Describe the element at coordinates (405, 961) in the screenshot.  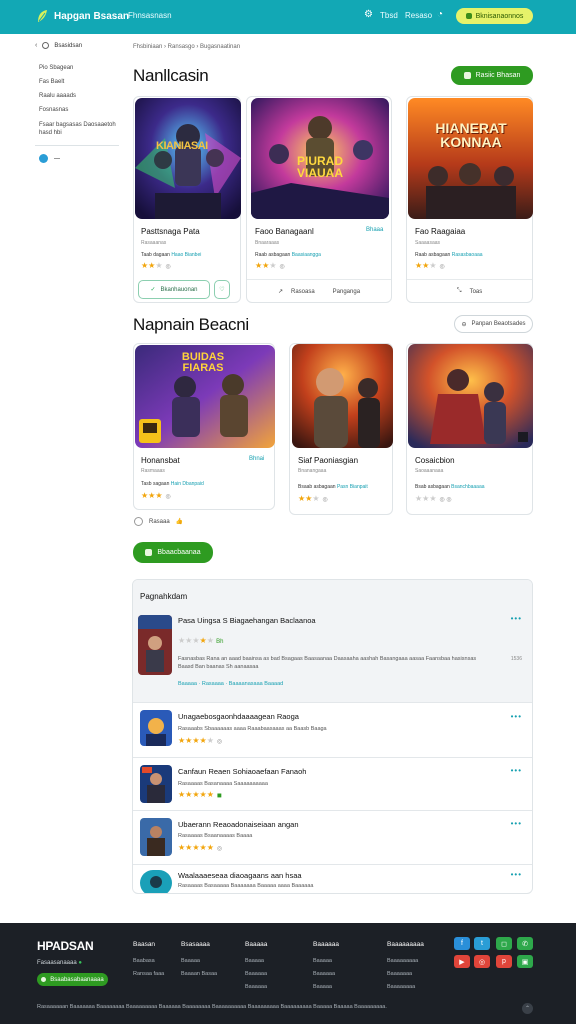
I see `footer-link: Baaaaaaaaa` at that location.